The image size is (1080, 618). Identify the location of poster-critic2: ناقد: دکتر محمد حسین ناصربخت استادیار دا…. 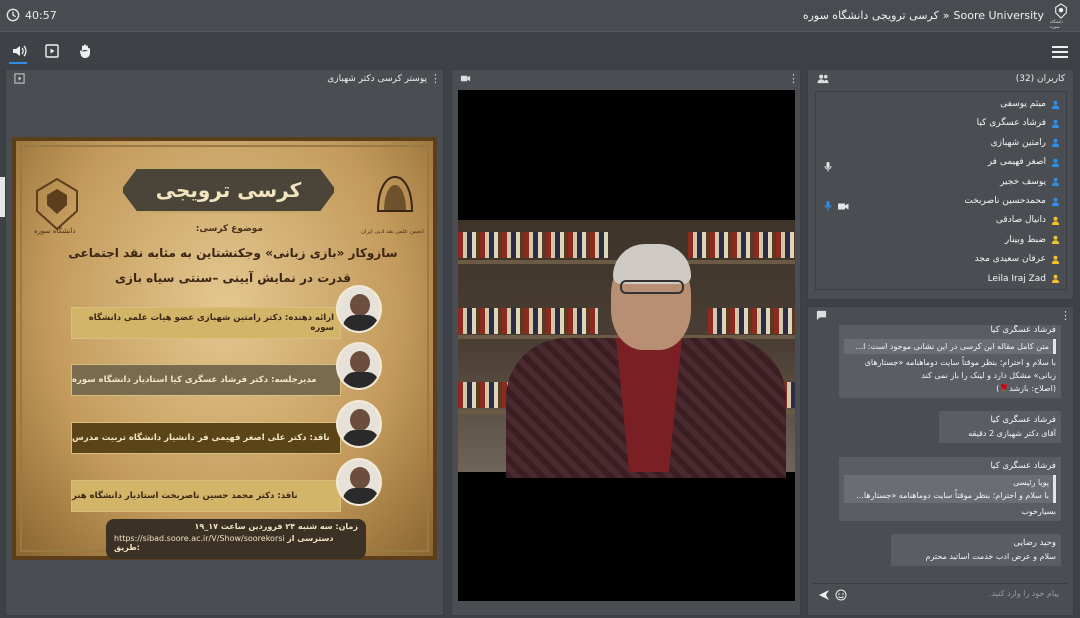
(206, 496).